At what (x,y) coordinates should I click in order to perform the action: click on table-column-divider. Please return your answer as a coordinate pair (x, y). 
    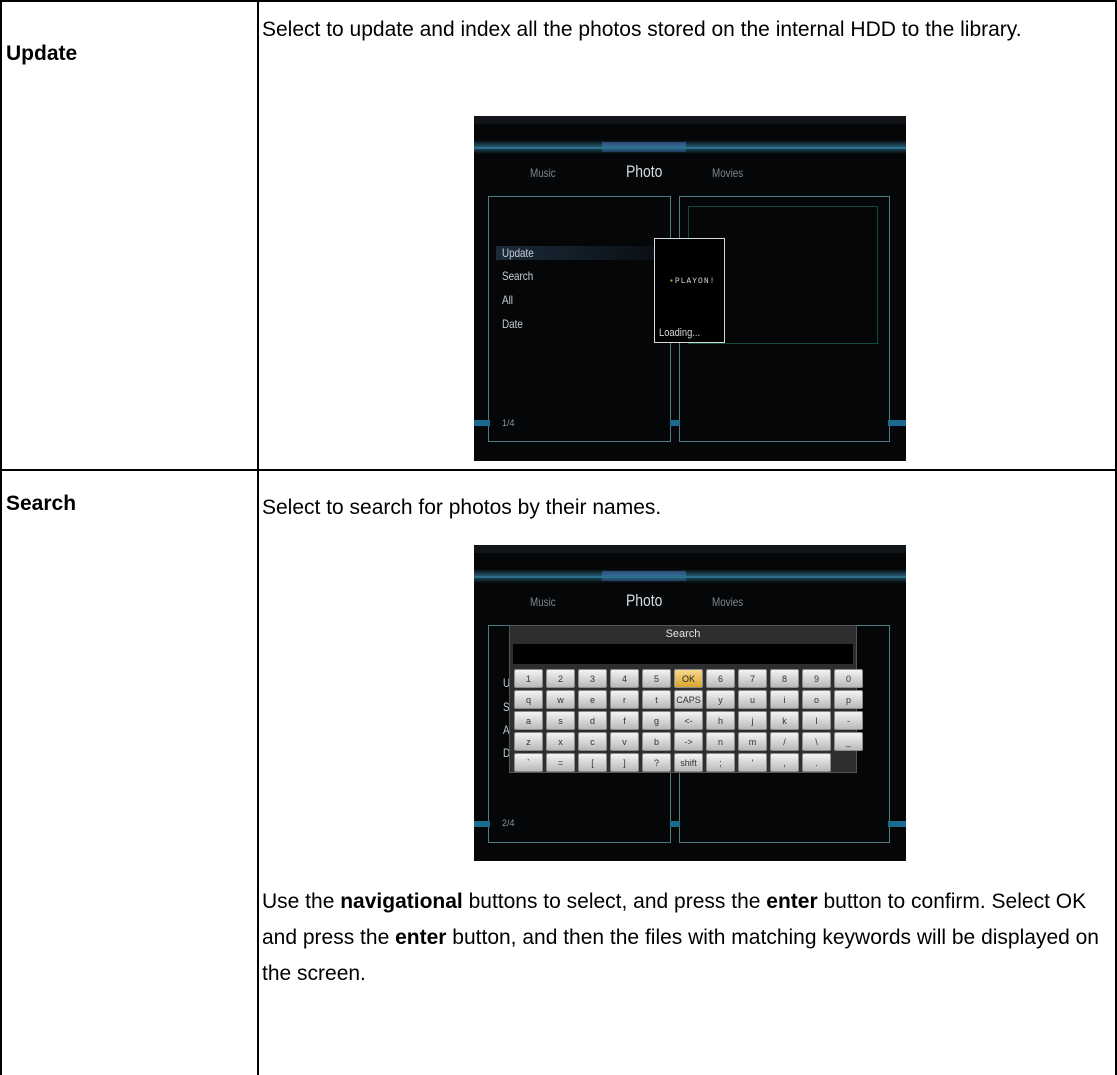
    Looking at the image, I should click on (258, 537).